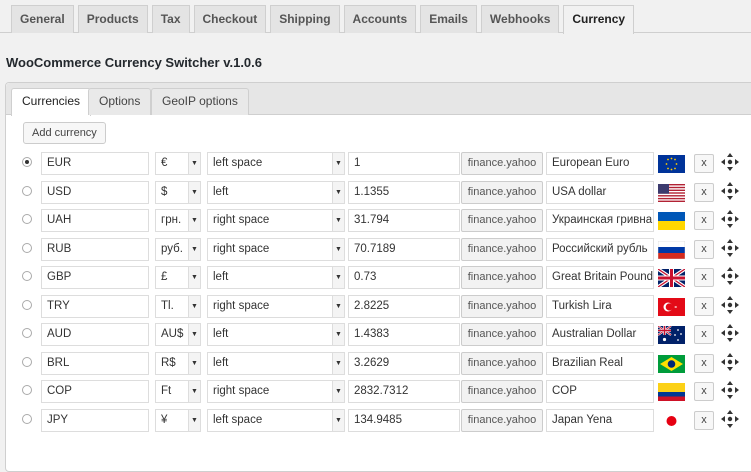 Image resolution: width=751 pixels, height=472 pixels. I want to click on subtab-options: Options, so click(120, 101).